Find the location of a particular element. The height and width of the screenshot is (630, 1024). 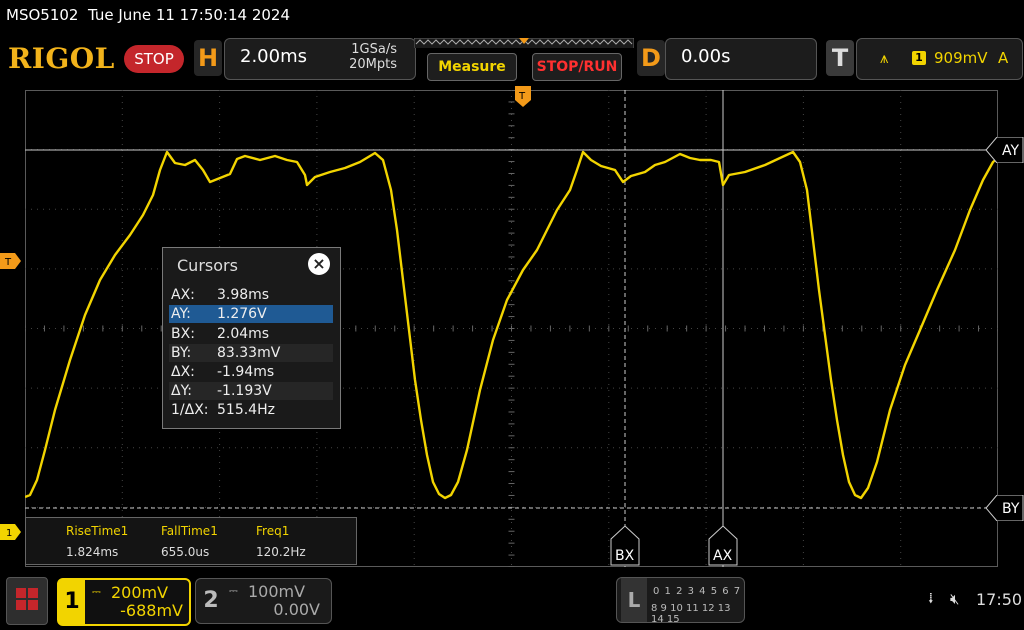

cursor-ax-tag: AX is located at coordinates (723, 546).